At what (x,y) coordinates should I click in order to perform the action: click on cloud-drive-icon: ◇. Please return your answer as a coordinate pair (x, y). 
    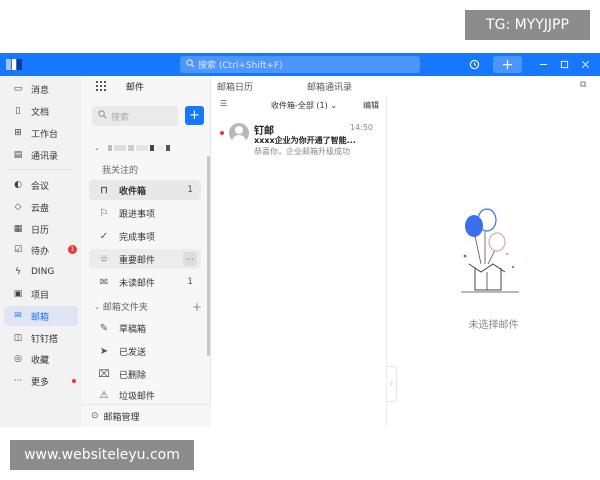
    Looking at the image, I should click on (18, 207).